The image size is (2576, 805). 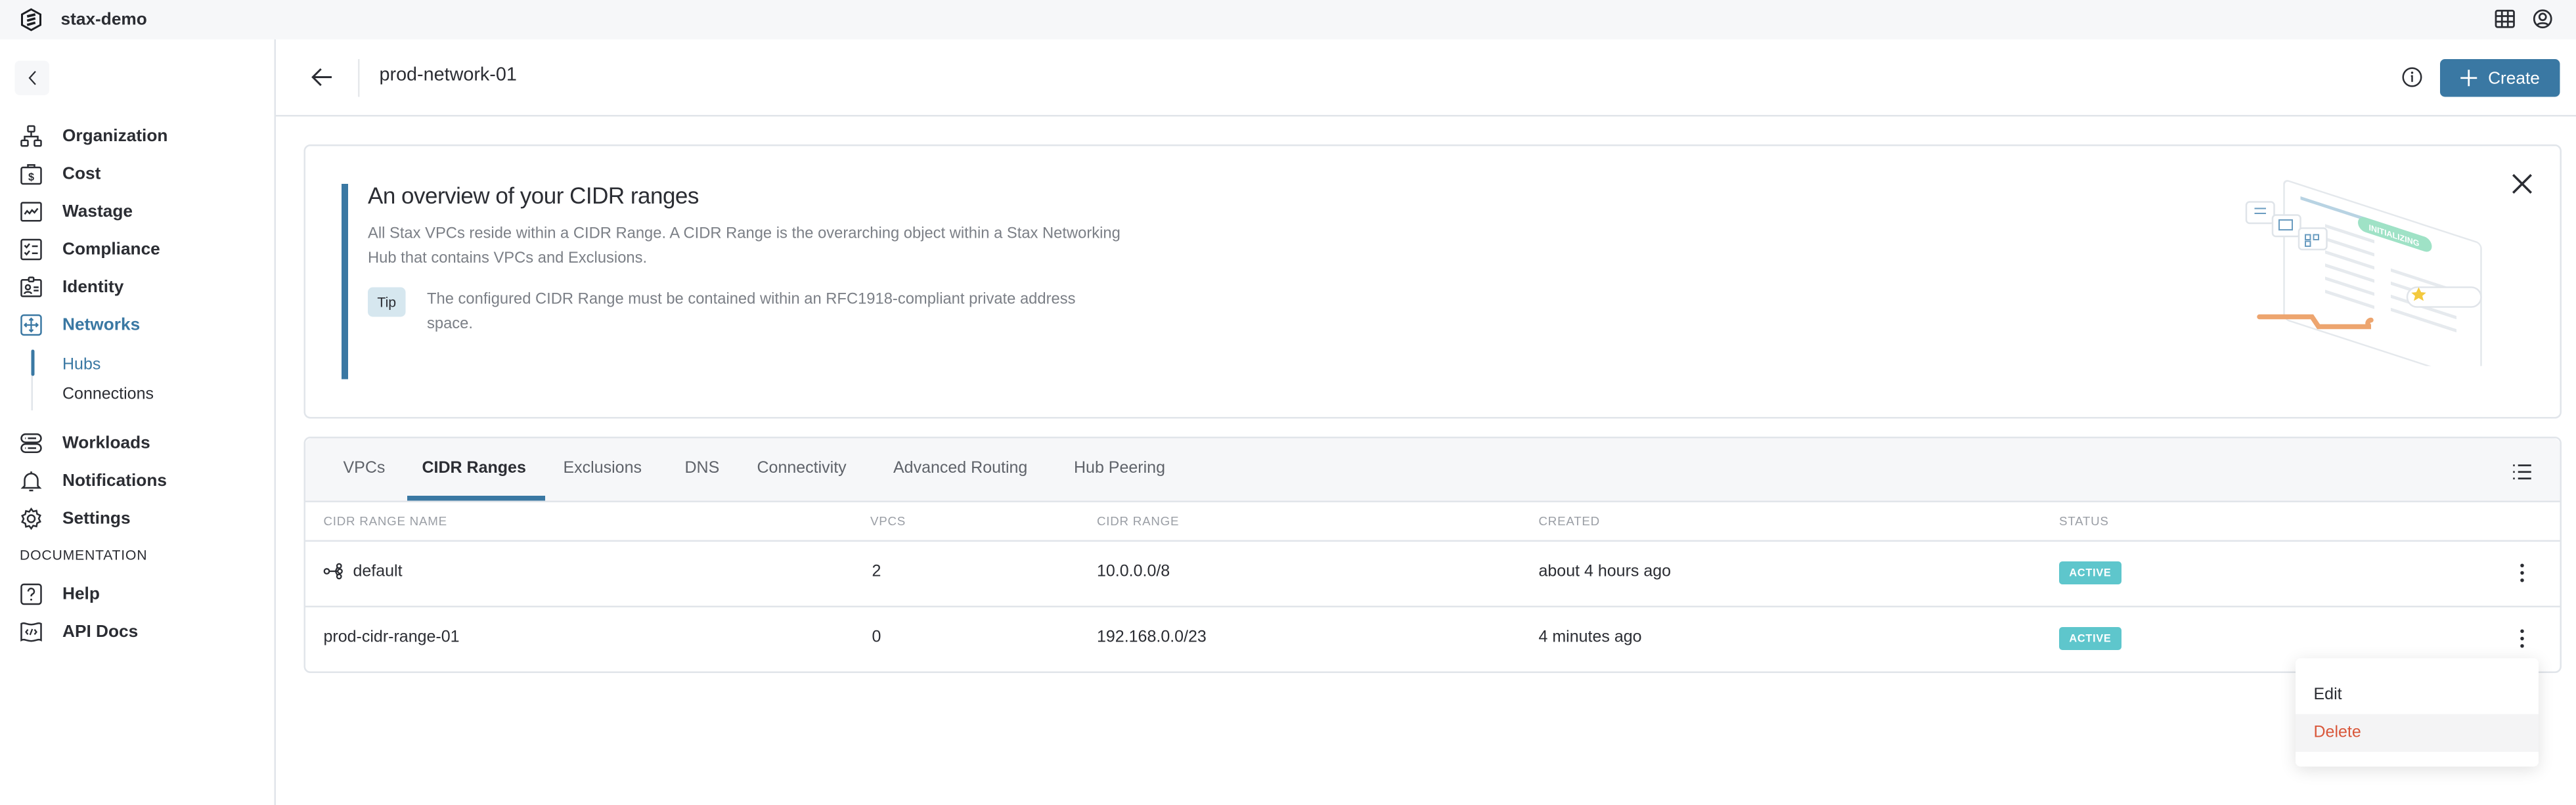 I want to click on header-divider, so click(x=359, y=78).